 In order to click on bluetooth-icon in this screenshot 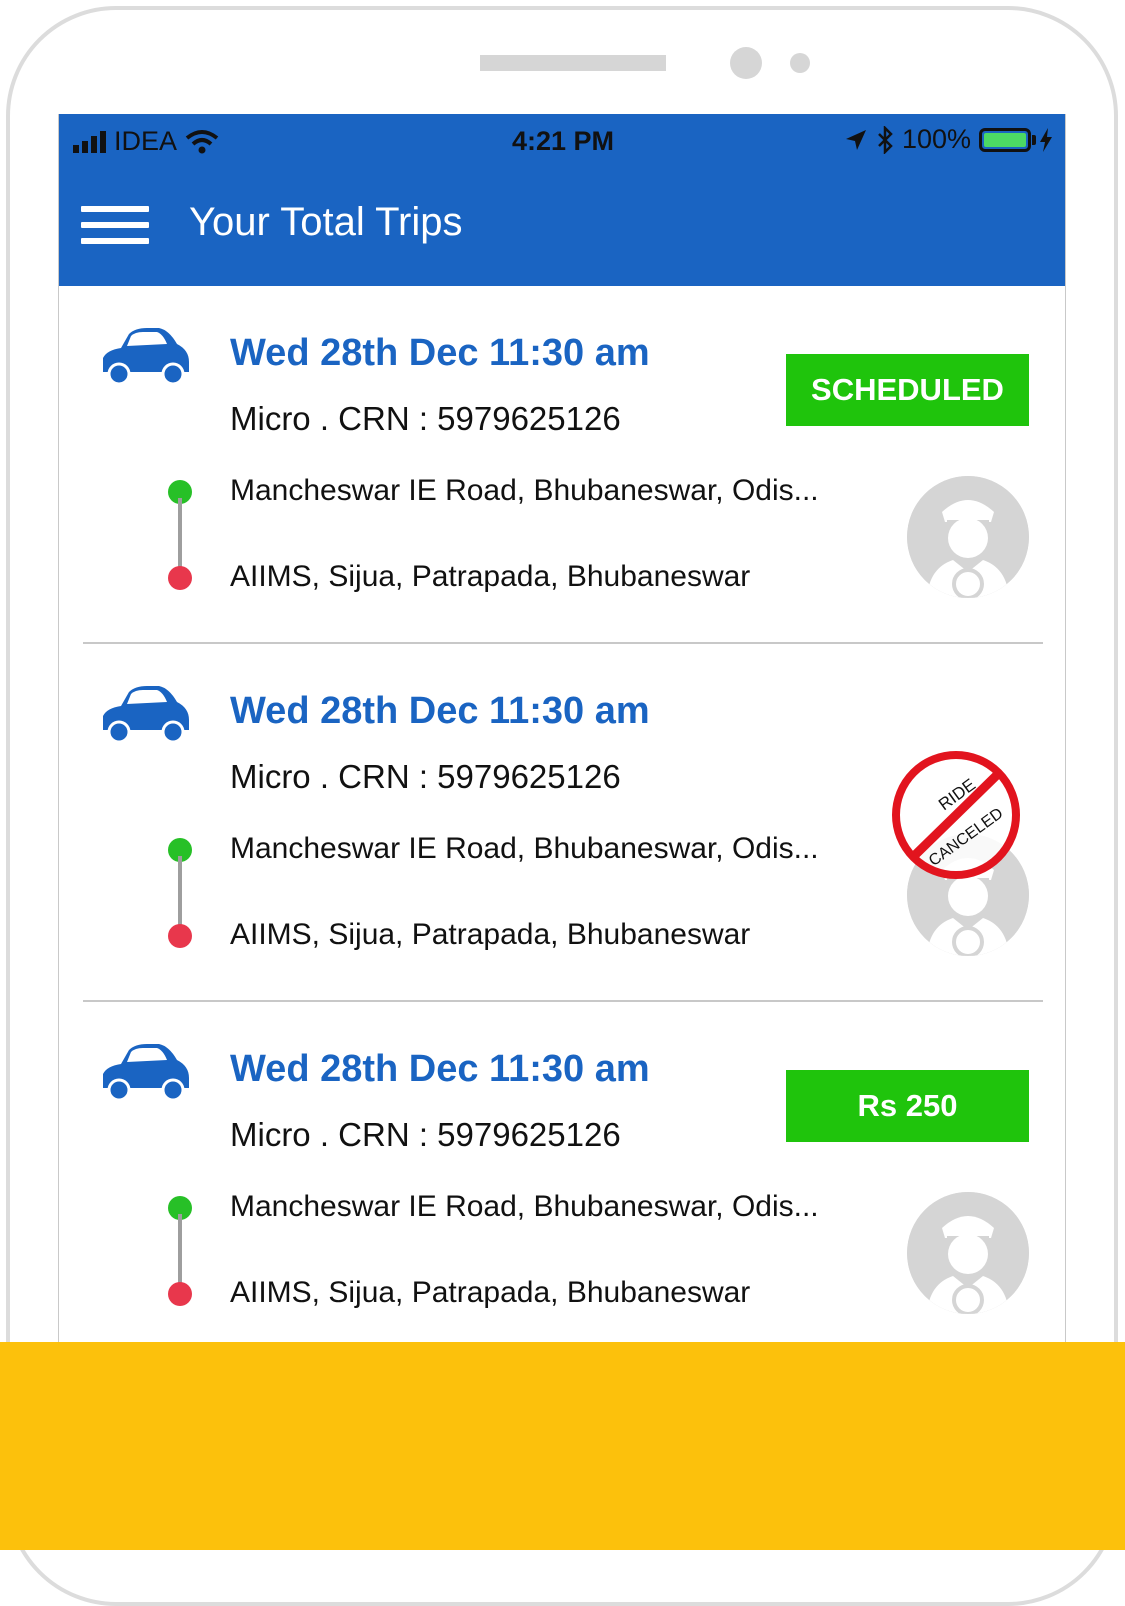, I will do `click(885, 139)`.